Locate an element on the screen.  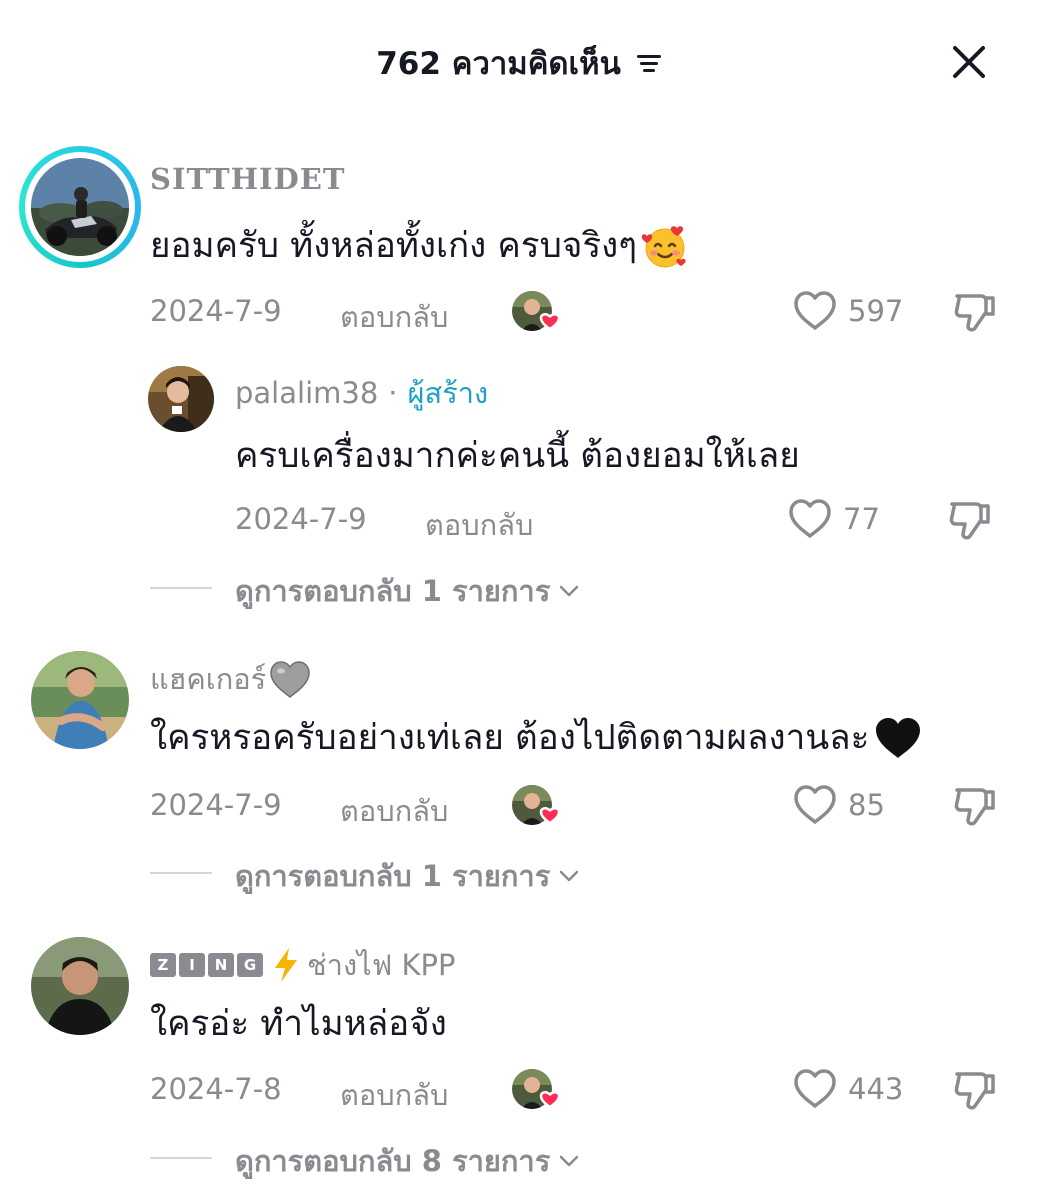
creator-label: ผู้สร้าง is located at coordinates (448, 393).